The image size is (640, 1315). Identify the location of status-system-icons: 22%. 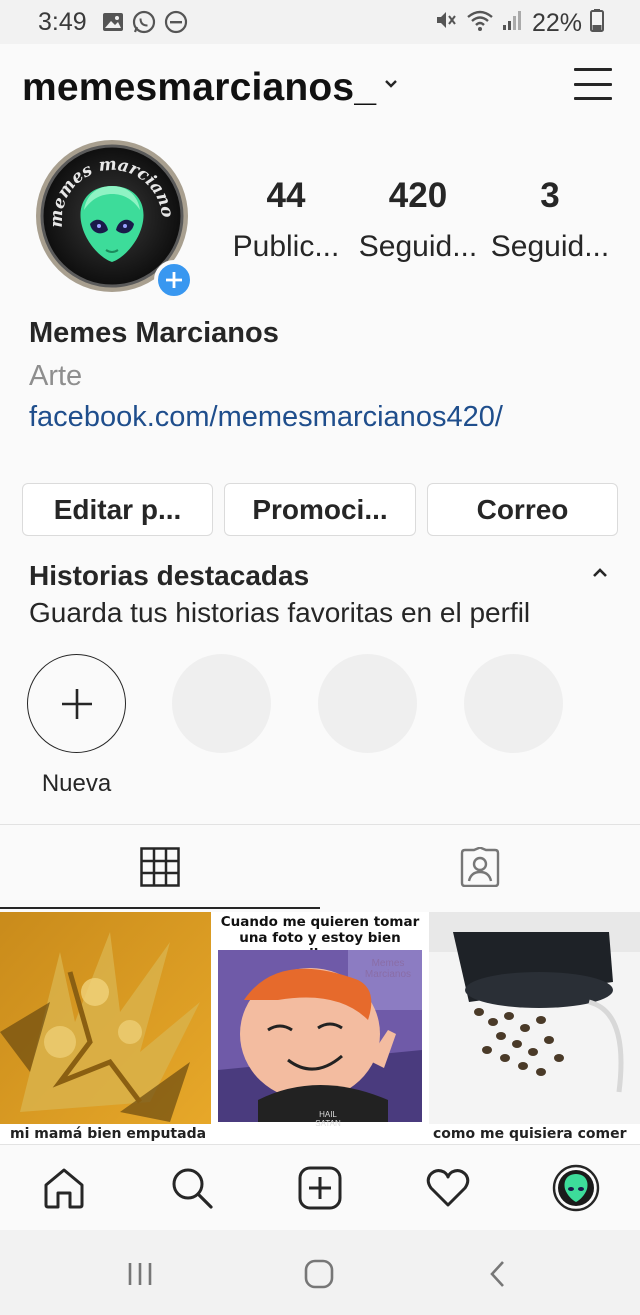
(519, 23).